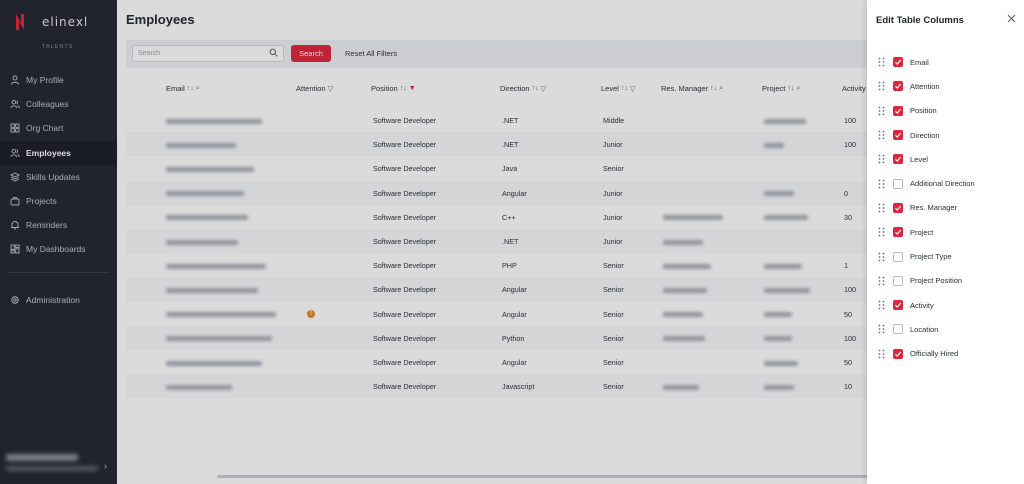 The height and width of the screenshot is (484, 1024). Describe the element at coordinates (924, 329) in the screenshot. I see `column-option-label: Location` at that location.